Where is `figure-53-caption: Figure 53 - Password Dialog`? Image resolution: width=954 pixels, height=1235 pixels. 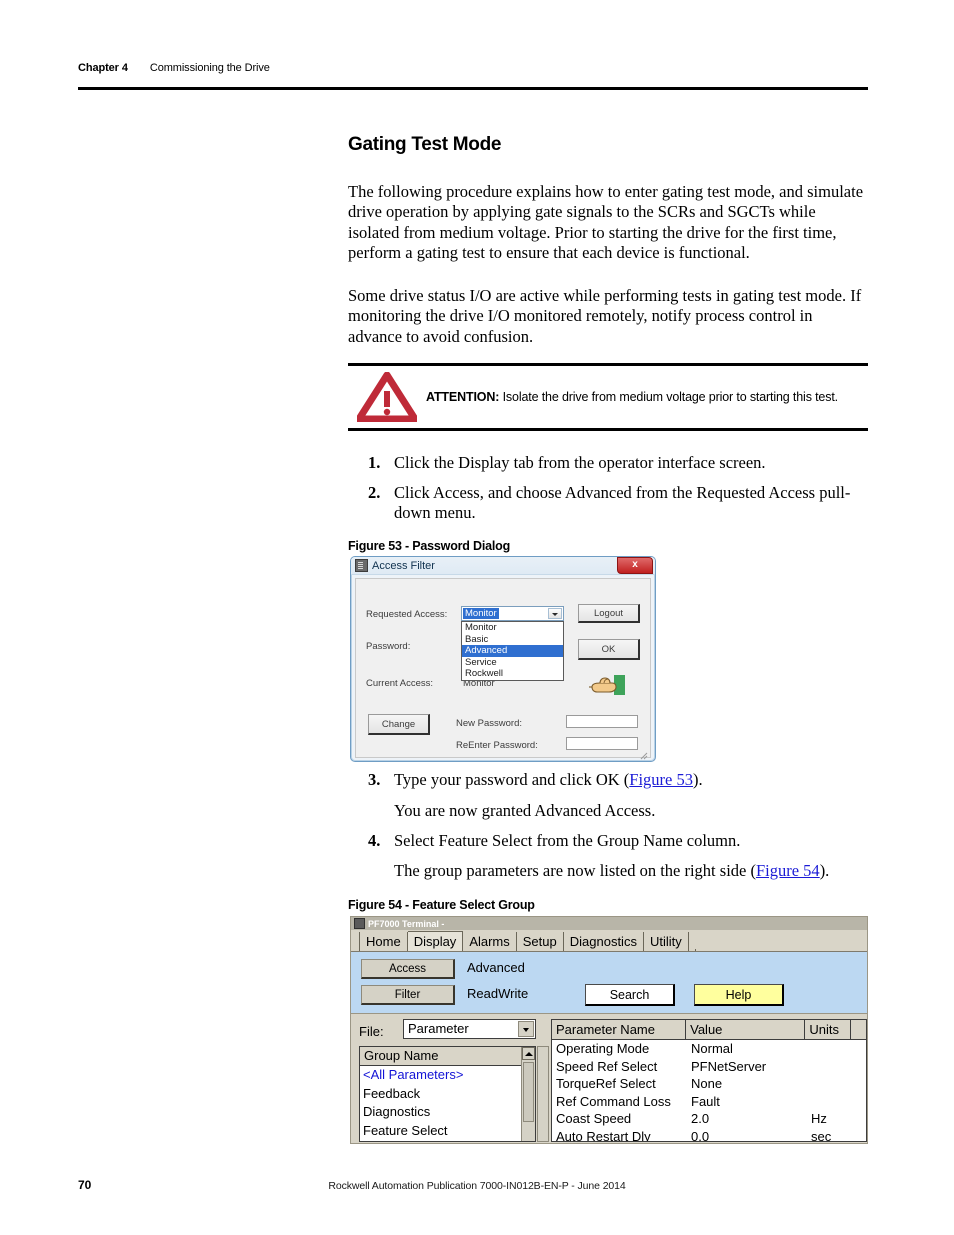
figure-53-caption: Figure 53 - Password Dialog is located at coordinates (429, 546).